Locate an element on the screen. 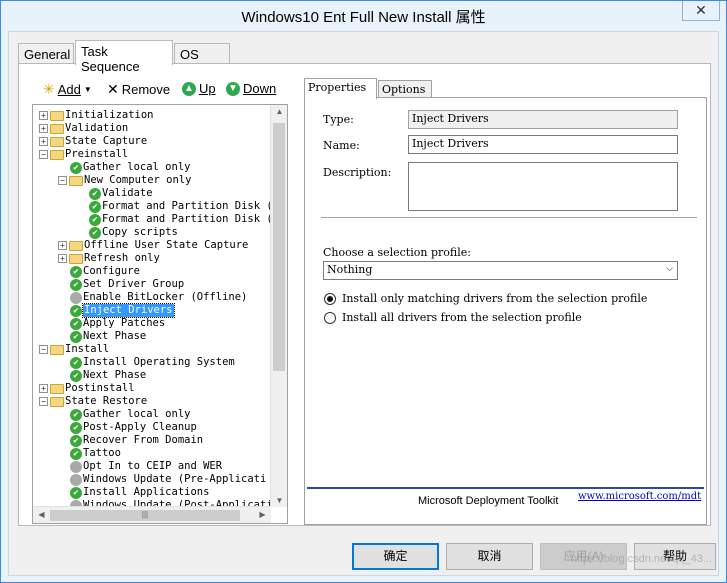 The image size is (727, 583). tree-item: ✔ Tattoo is located at coordinates (89, 453).